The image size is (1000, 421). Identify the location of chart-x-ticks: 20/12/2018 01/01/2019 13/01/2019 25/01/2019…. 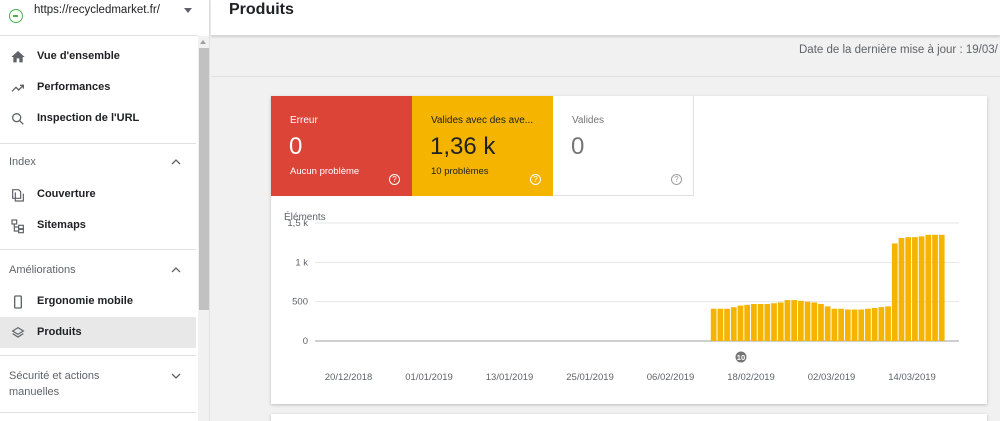
(630, 377).